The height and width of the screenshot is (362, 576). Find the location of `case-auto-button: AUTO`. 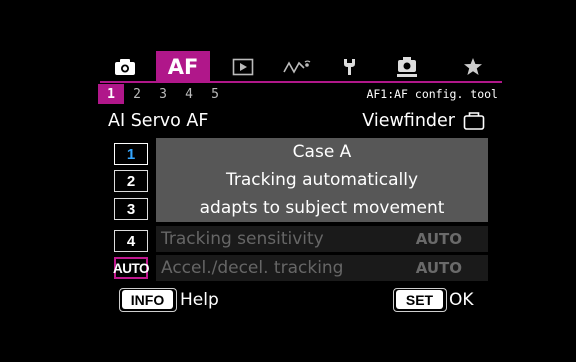

case-auto-button: AUTO is located at coordinates (131, 268).